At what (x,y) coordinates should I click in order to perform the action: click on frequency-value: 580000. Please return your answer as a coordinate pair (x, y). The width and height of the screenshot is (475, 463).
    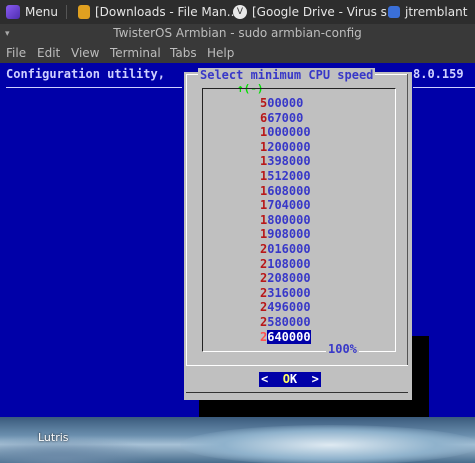
    Looking at the image, I should click on (289, 321).